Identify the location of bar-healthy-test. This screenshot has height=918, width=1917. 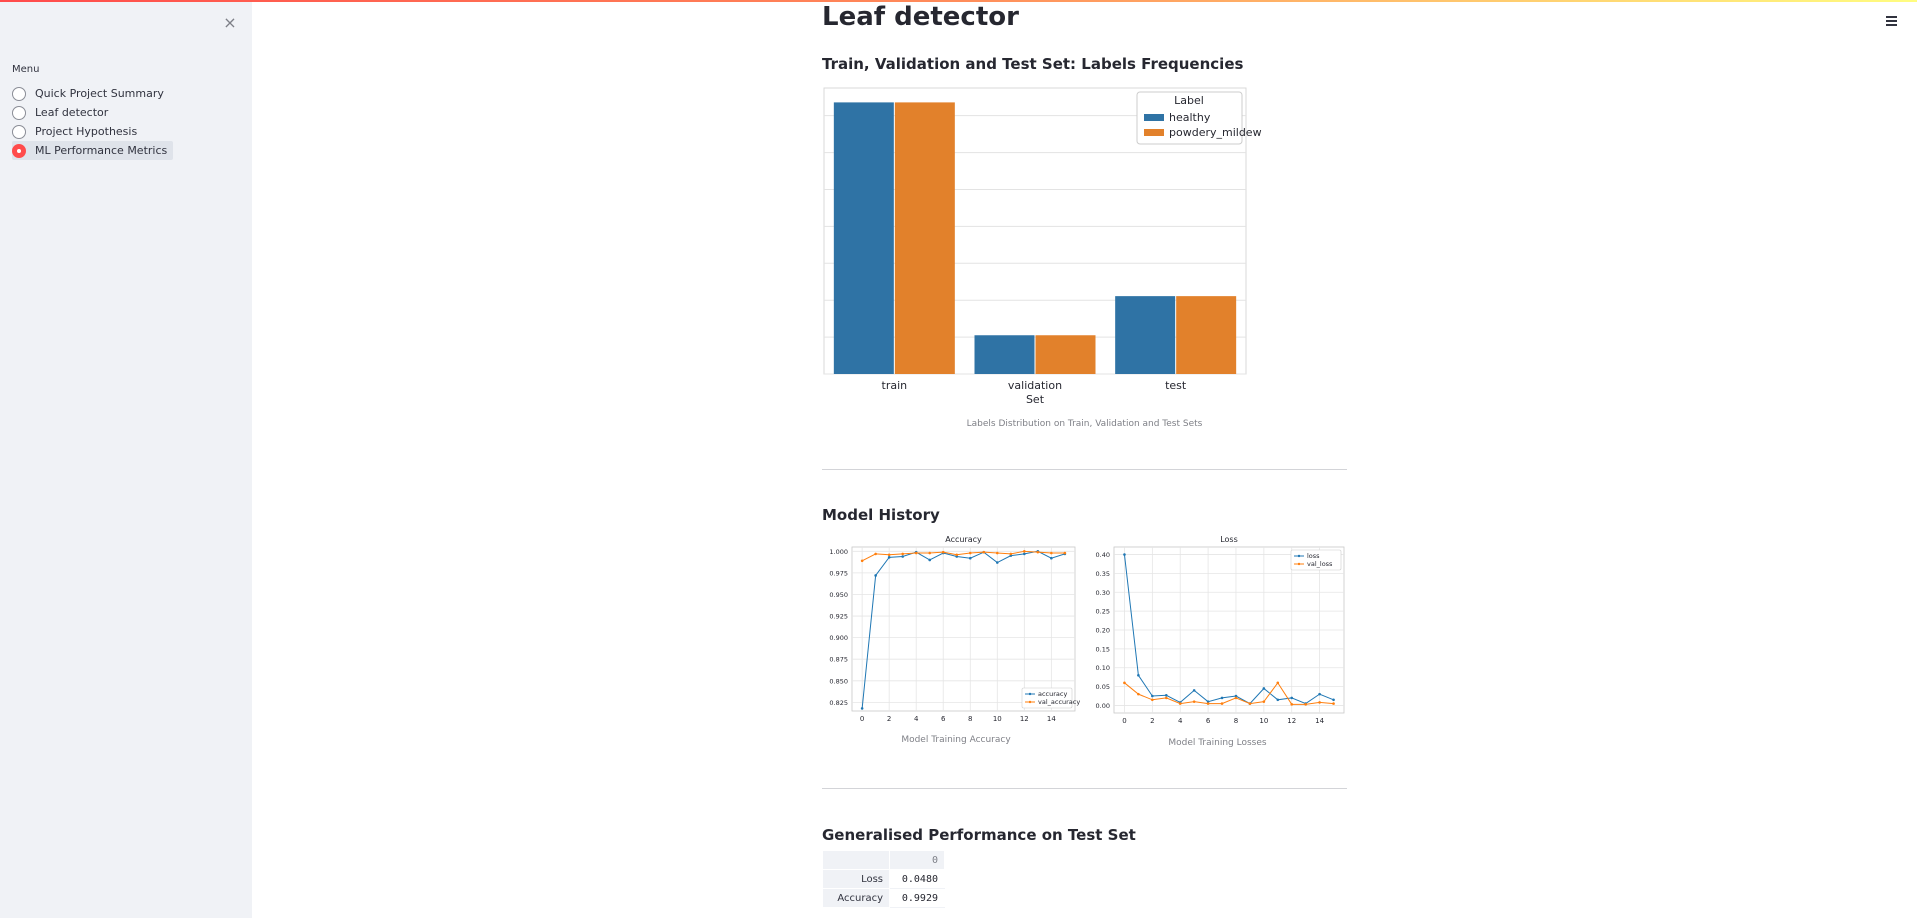
(1145, 335).